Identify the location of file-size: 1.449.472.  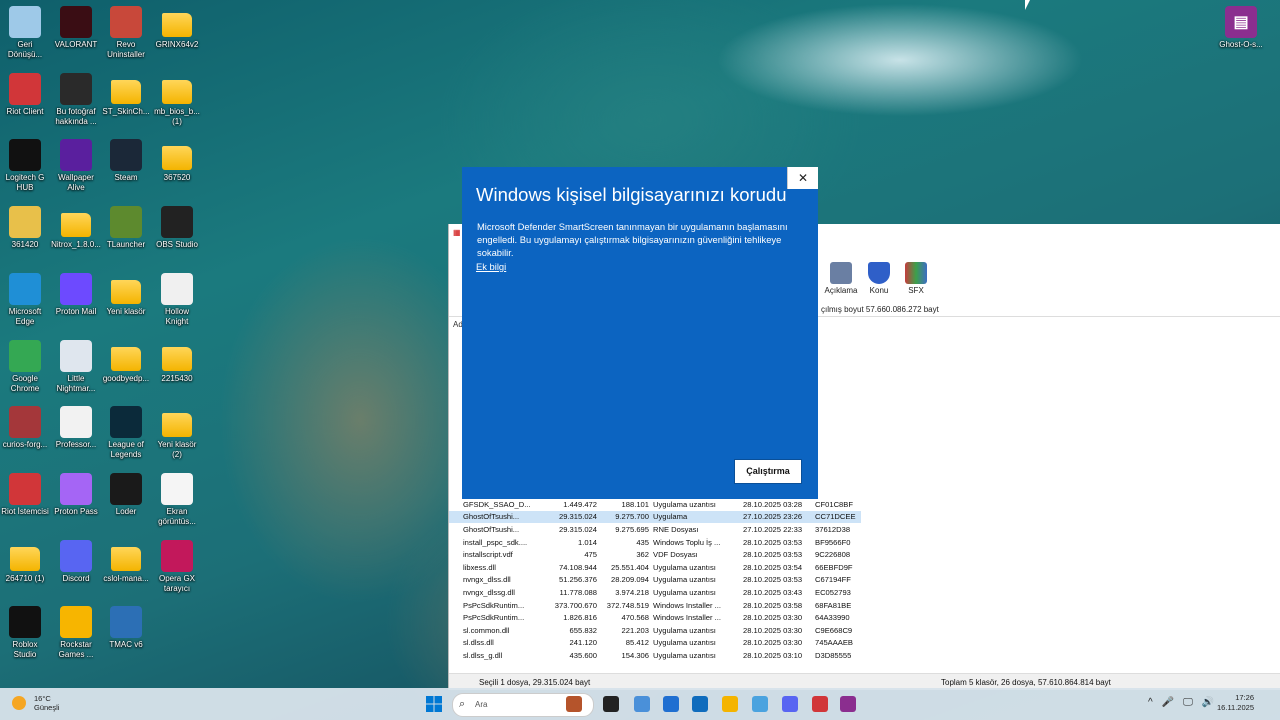
(580, 504).